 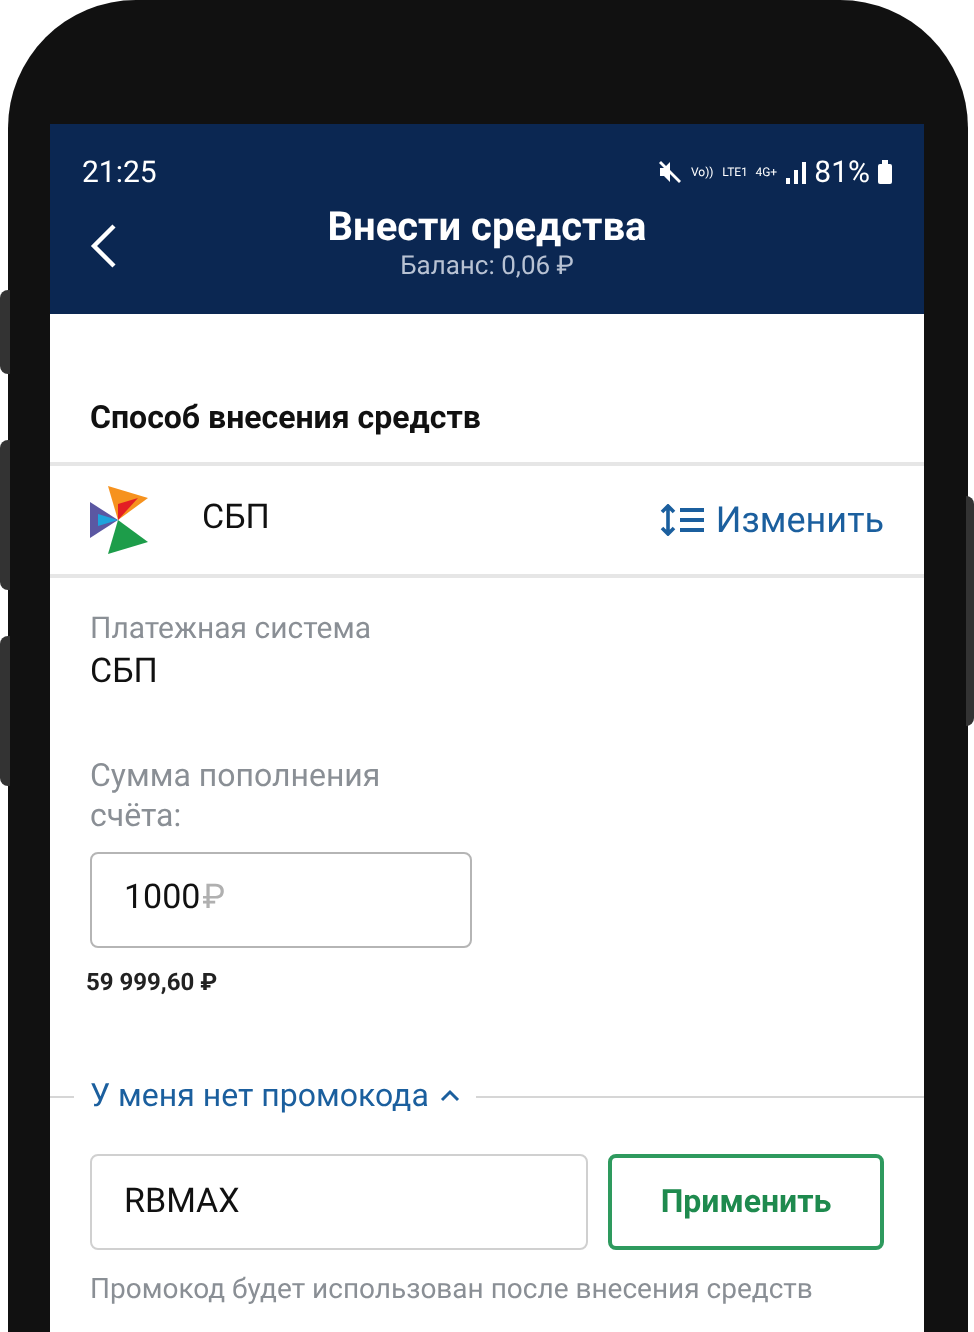 I want to click on status-time: 21:25, so click(x=119, y=172).